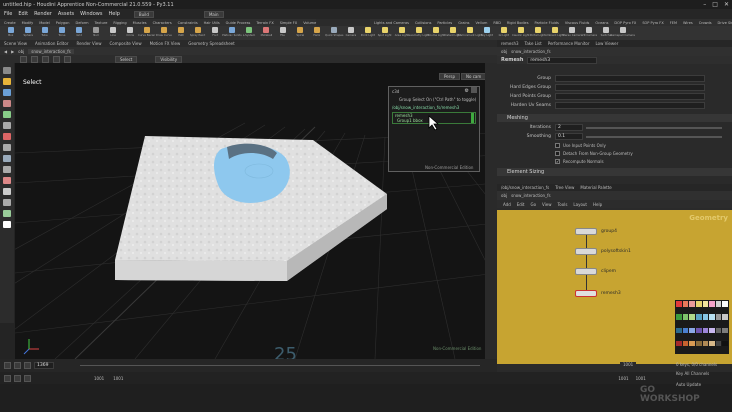 The image size is (732, 412). Describe the element at coordinates (45, 31) in the screenshot. I see `shelf-tool-tube: Tube` at that location.